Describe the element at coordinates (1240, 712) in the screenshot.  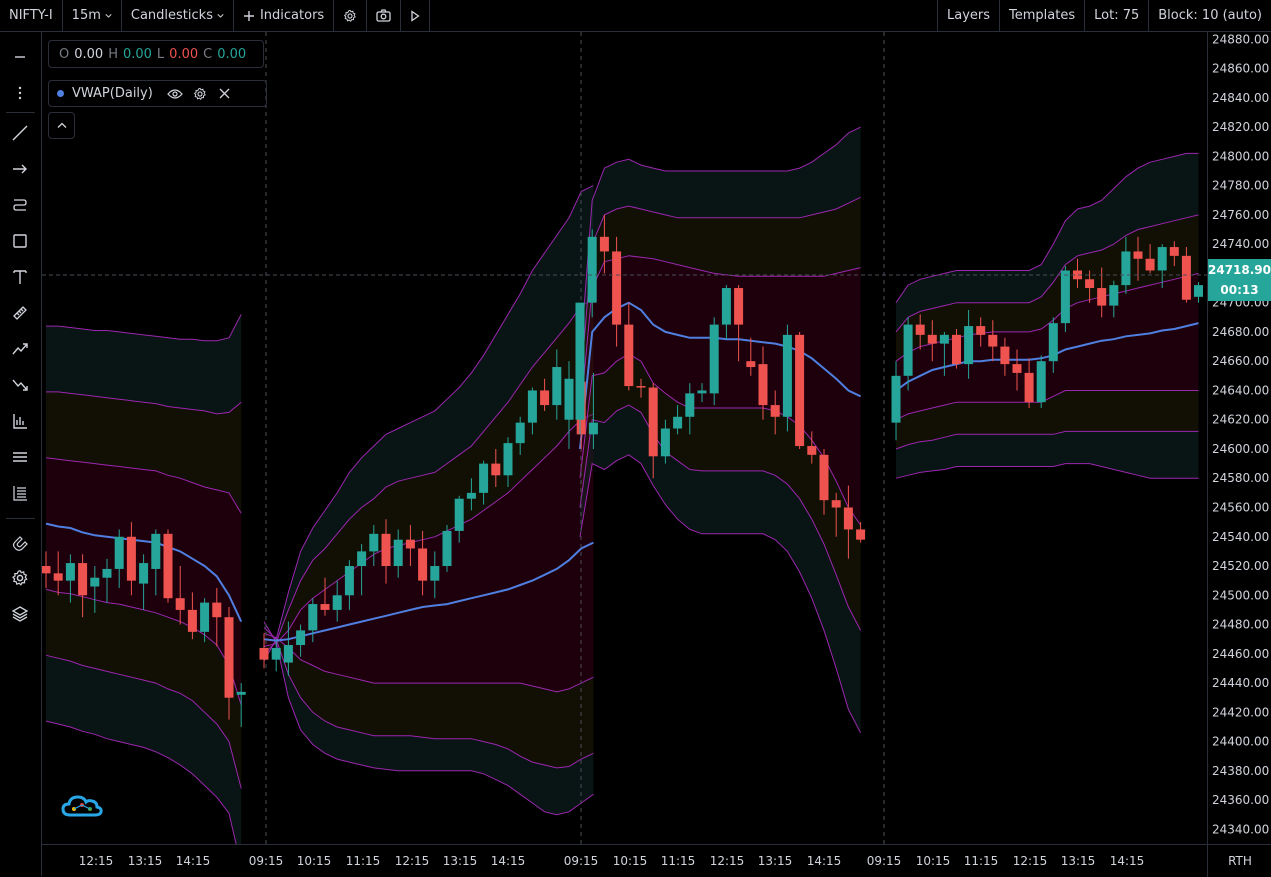
I see `price-tick-label: 24420.00` at that location.